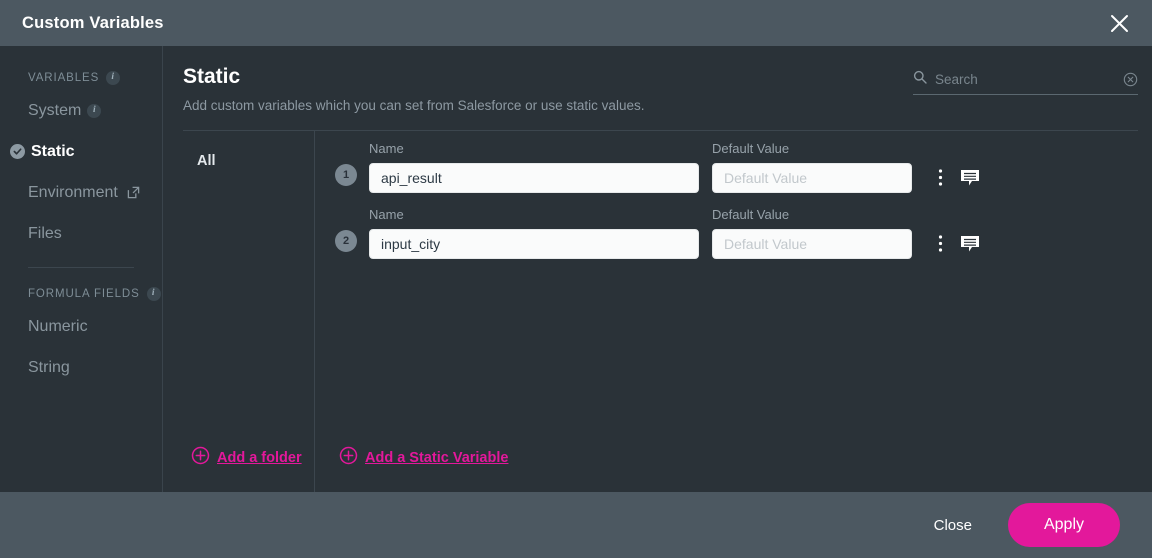 This screenshot has height=558, width=1152. I want to click on search-input, so click(1025, 79).